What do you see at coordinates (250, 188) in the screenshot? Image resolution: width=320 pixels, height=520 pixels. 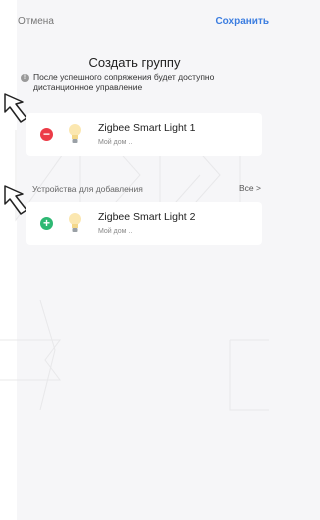 I see `show-all-link: Все >` at bounding box center [250, 188].